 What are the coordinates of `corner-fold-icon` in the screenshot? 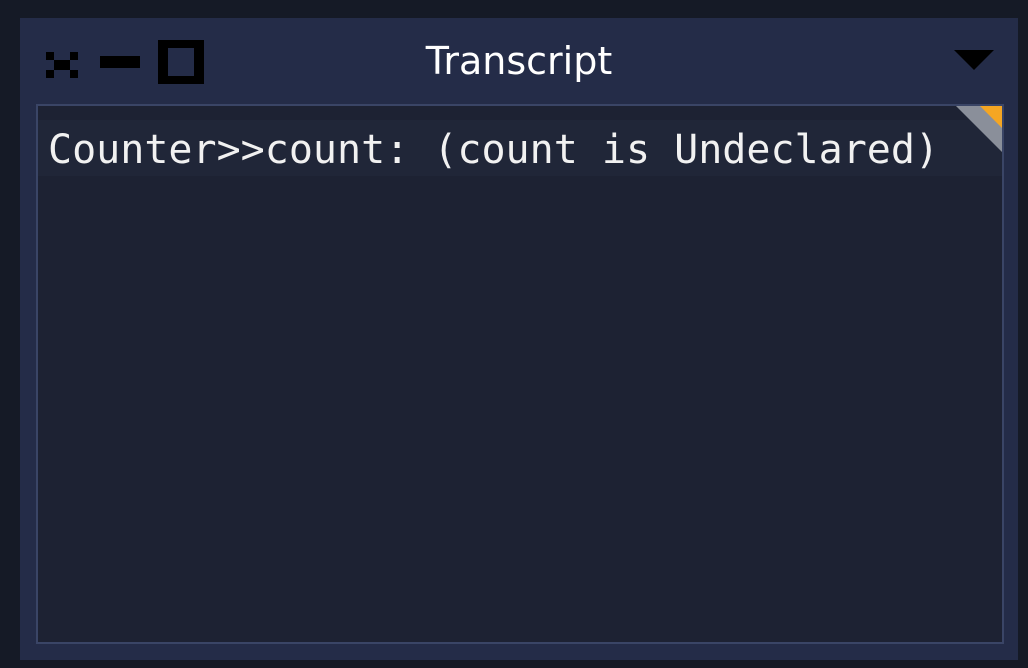 It's located at (979, 129).